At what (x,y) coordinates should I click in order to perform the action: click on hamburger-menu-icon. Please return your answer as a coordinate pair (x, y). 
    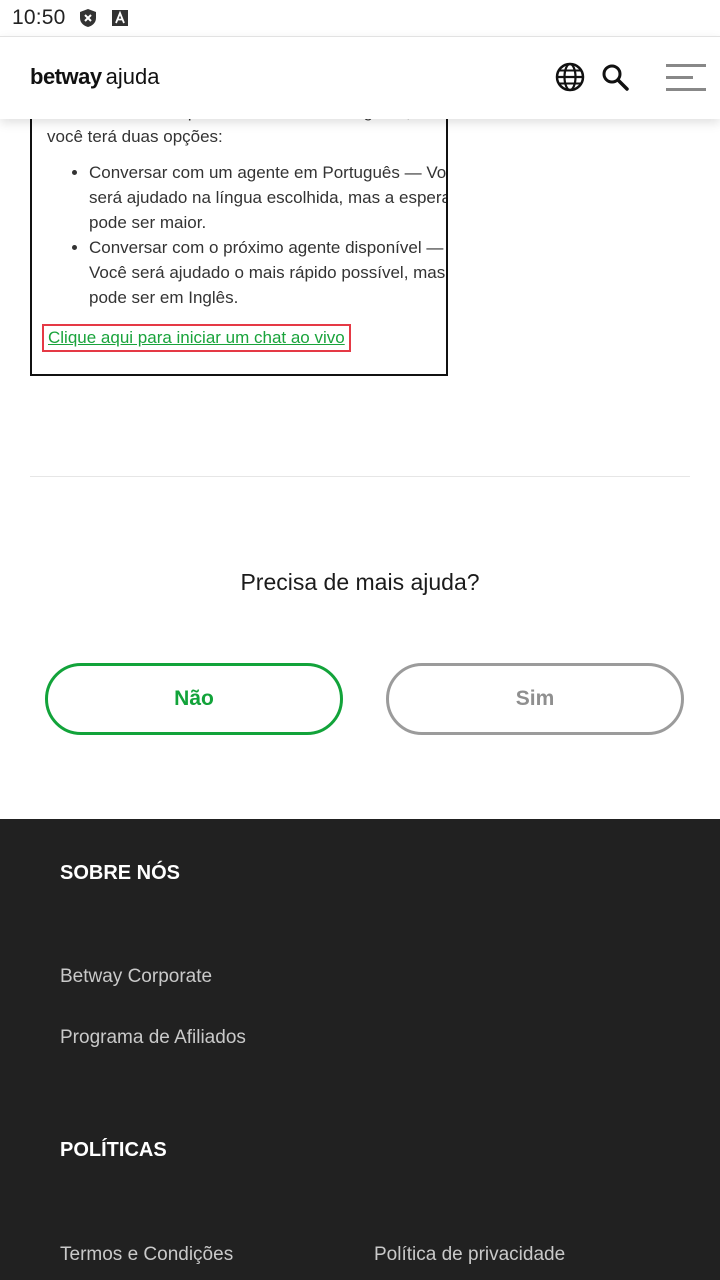
    Looking at the image, I should click on (686, 77).